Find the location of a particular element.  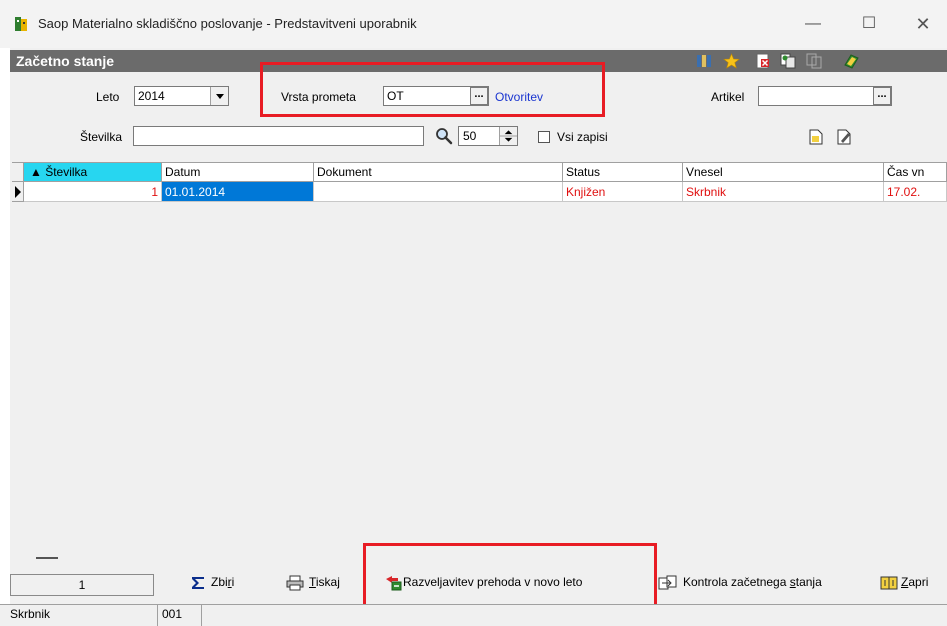

cell-status: Knjižen is located at coordinates (623, 192).